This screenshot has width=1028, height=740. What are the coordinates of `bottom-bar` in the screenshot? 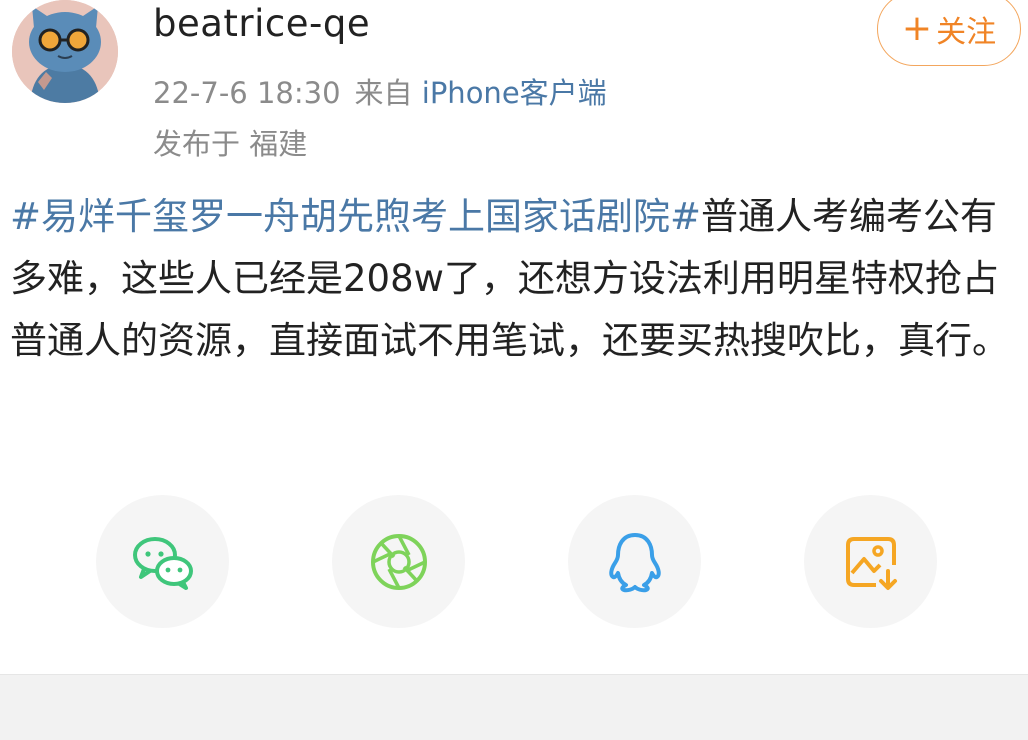 It's located at (514, 707).